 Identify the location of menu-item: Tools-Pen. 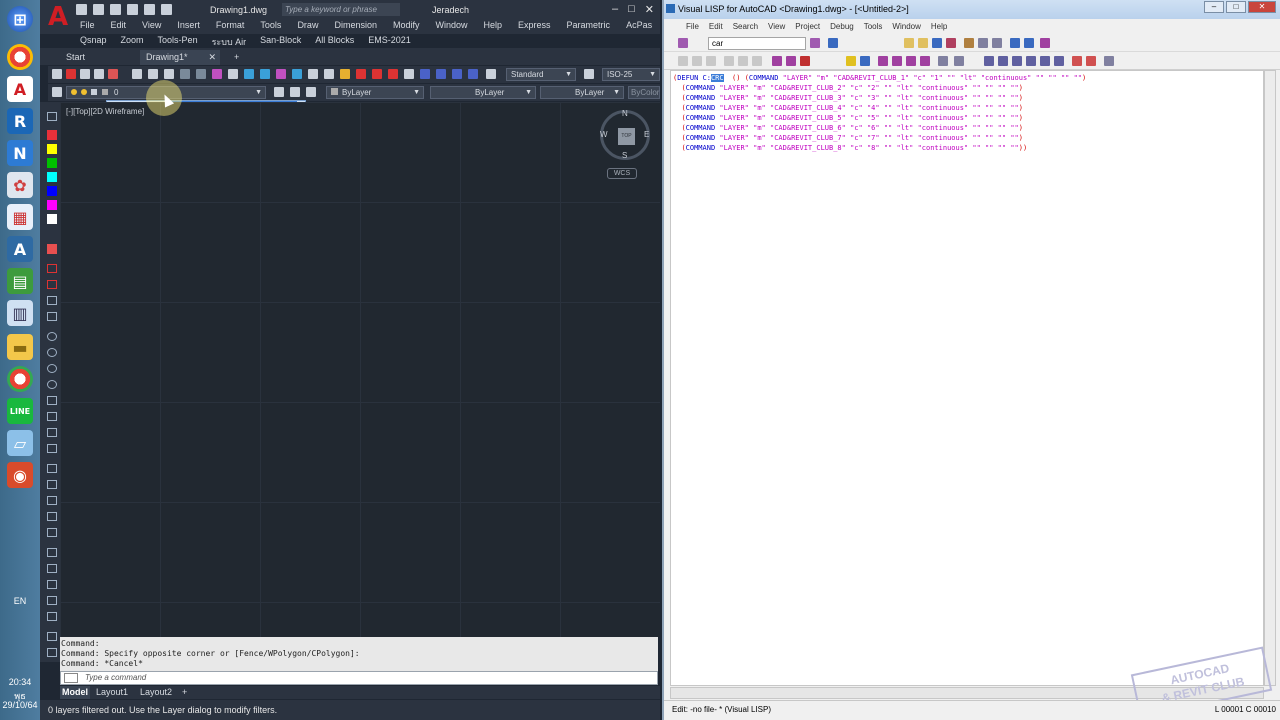
(178, 42).